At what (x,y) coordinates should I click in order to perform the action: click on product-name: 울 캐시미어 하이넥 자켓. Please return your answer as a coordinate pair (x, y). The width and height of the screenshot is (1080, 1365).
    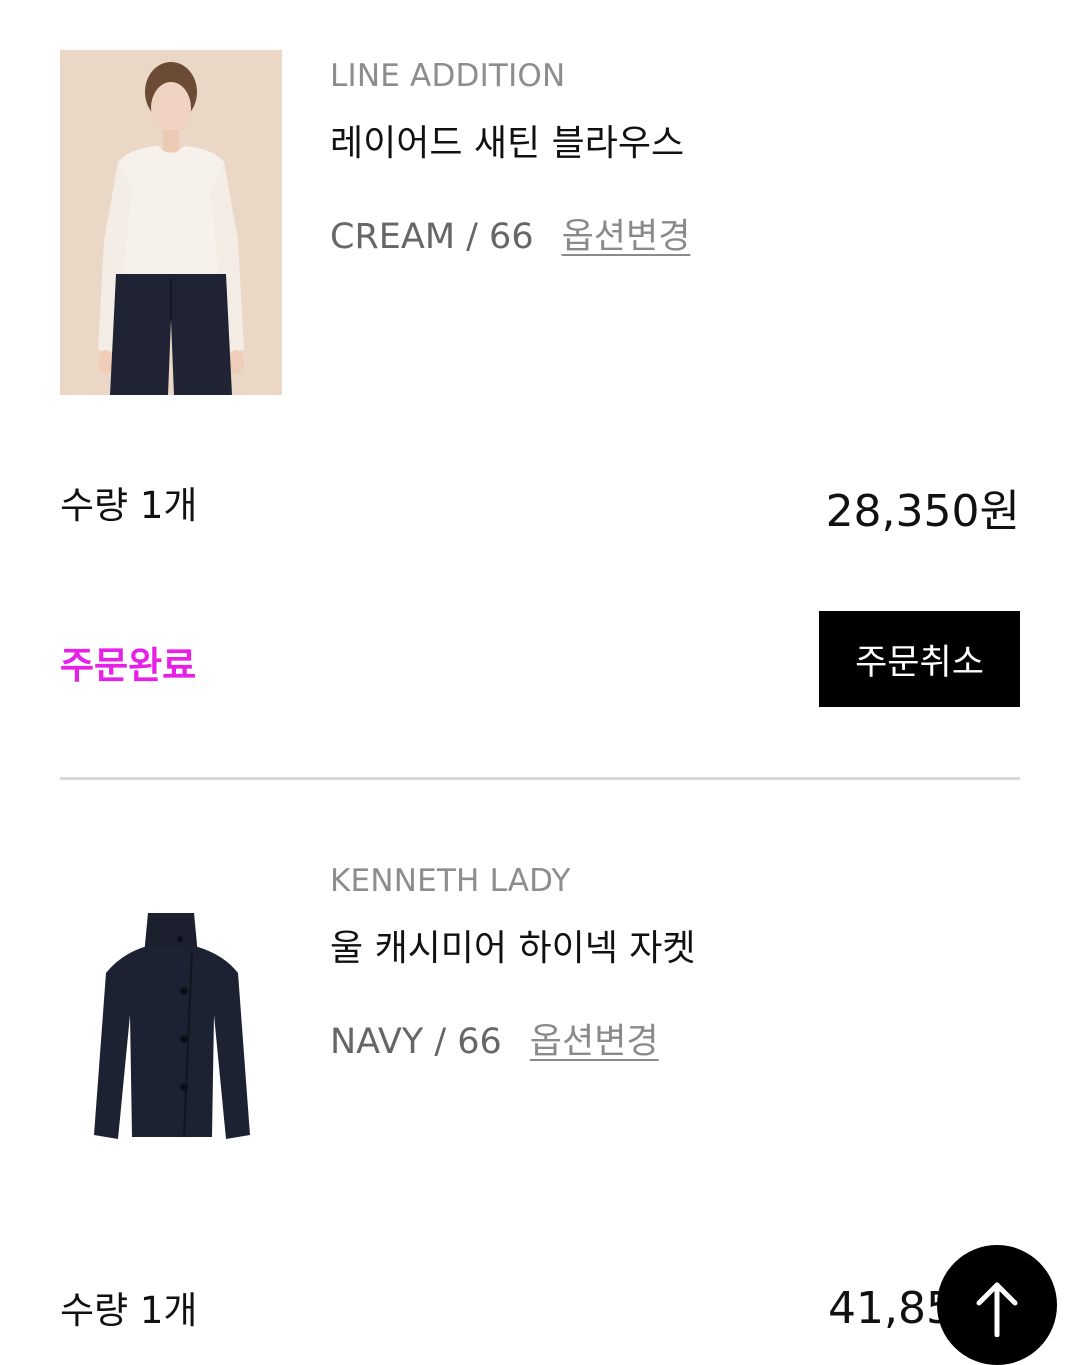
    Looking at the image, I should click on (513, 945).